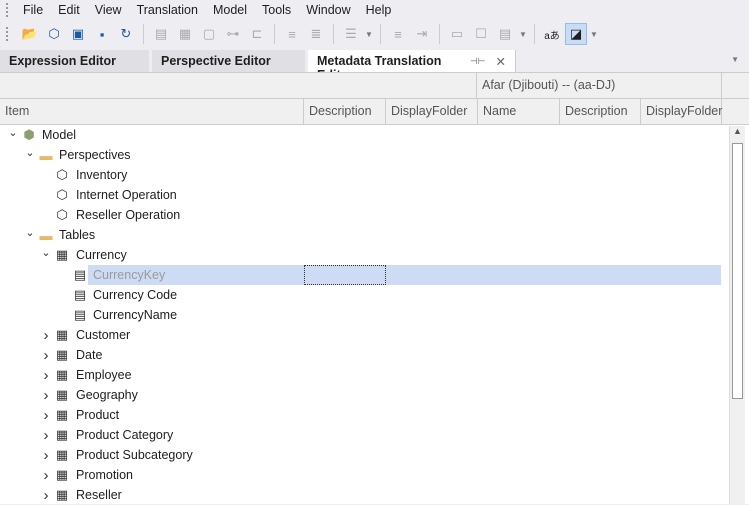 This screenshot has width=749, height=505. What do you see at coordinates (126, 34) in the screenshot?
I see `refresh-icon: ↻` at bounding box center [126, 34].